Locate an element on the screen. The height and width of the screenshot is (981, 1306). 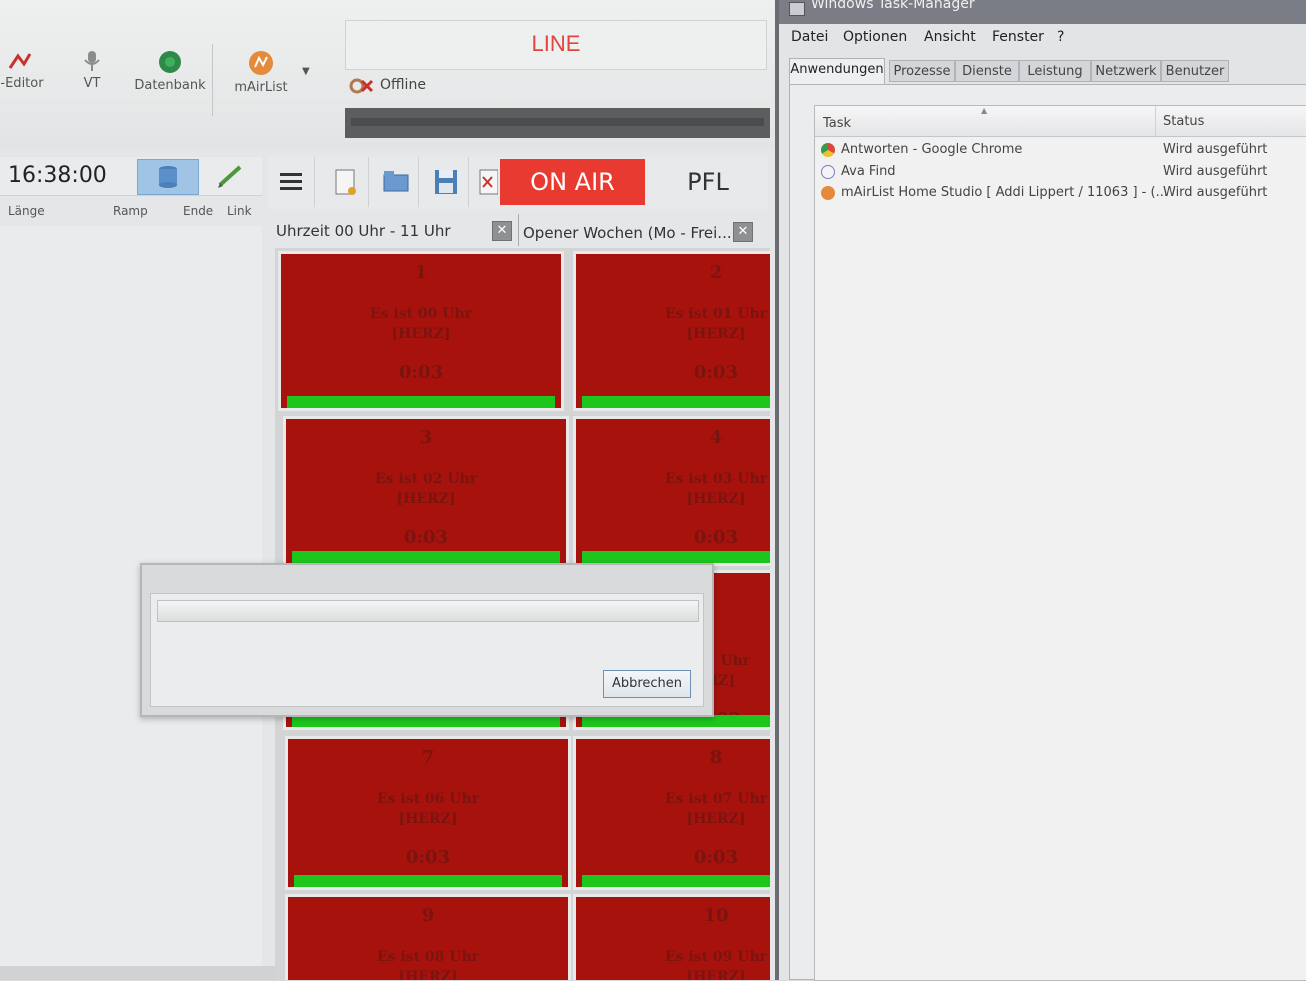
task-manager-title: Windows Task-Manager is located at coordinates (893, 6).